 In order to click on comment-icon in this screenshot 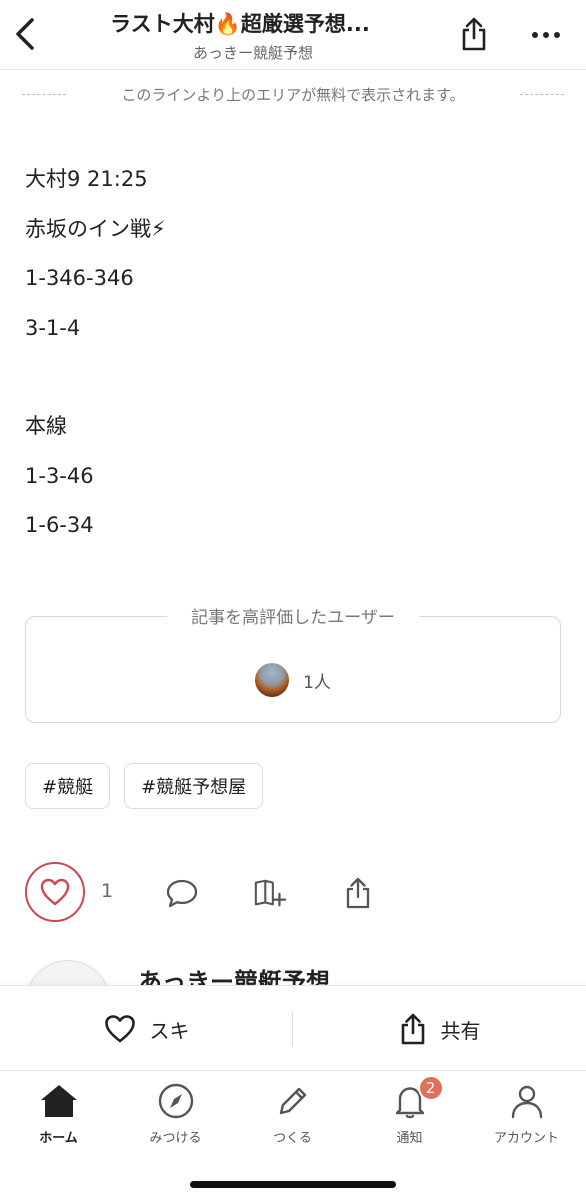, I will do `click(182, 893)`.